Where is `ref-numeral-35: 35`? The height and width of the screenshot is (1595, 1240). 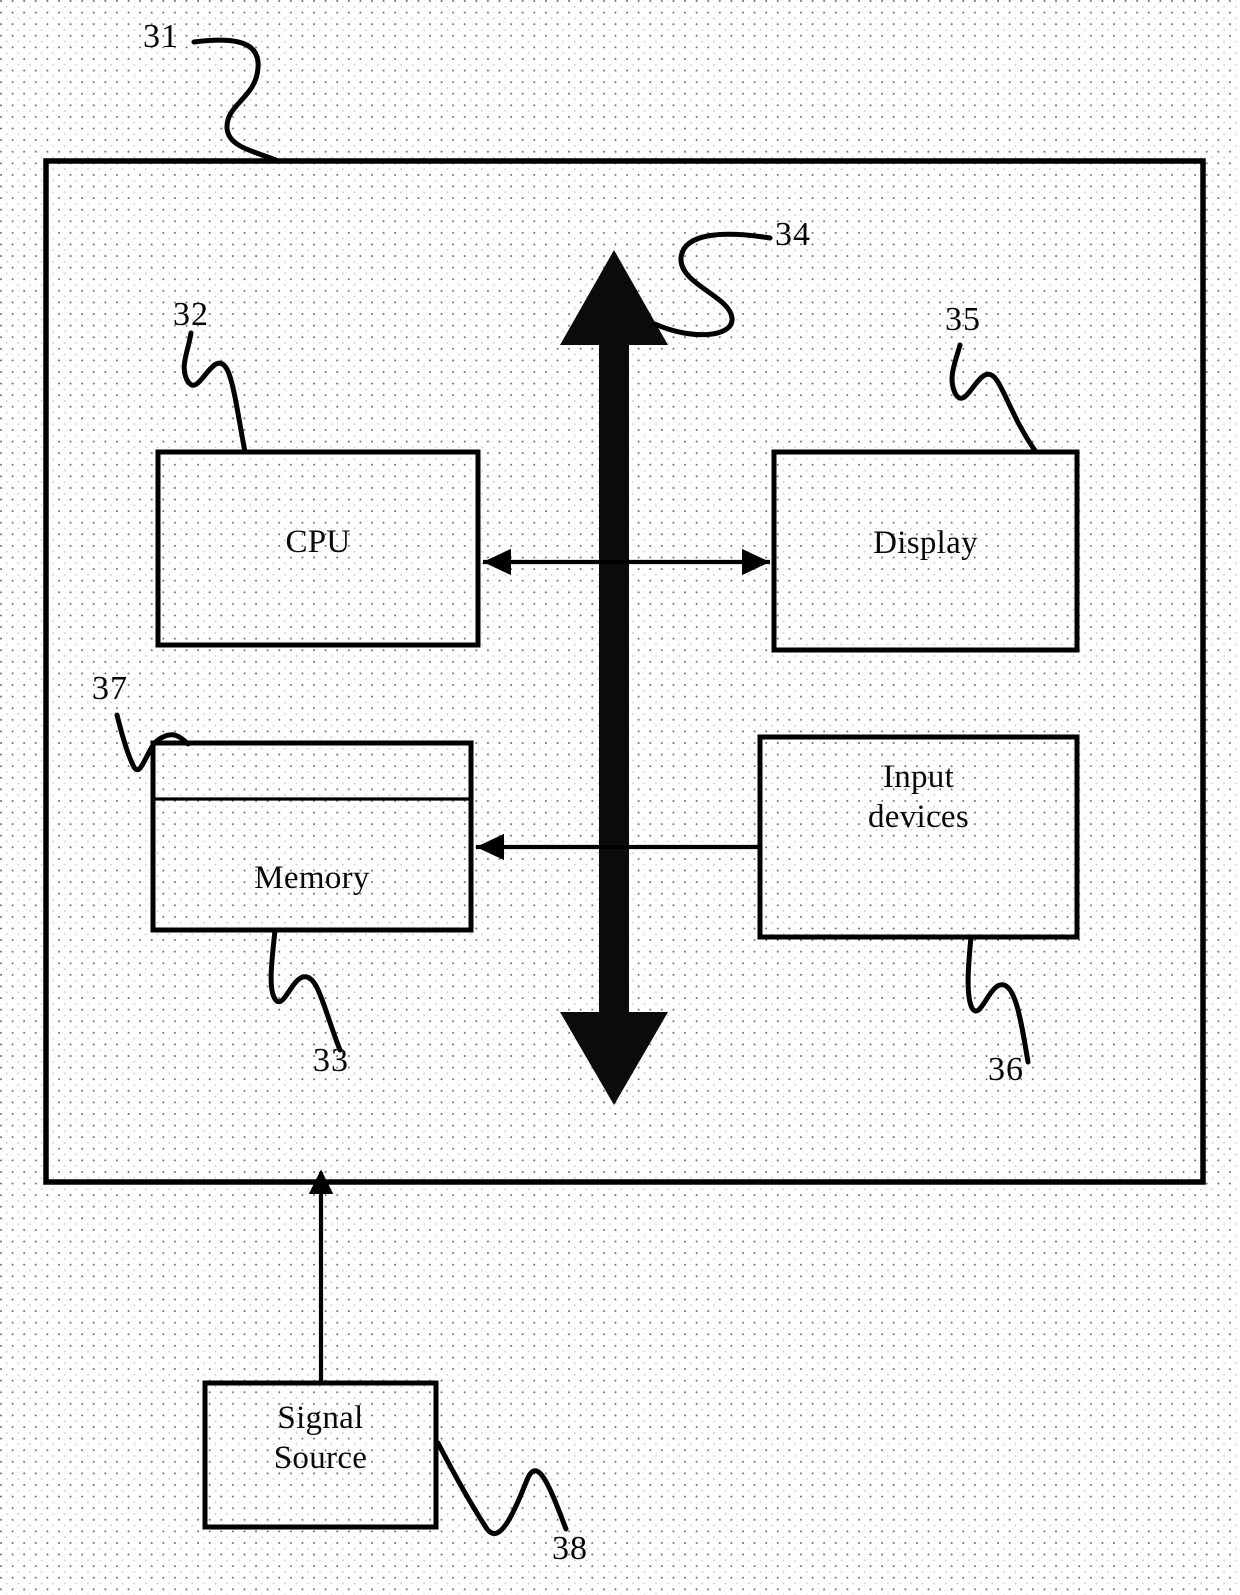
ref-numeral-35: 35 is located at coordinates (963, 319).